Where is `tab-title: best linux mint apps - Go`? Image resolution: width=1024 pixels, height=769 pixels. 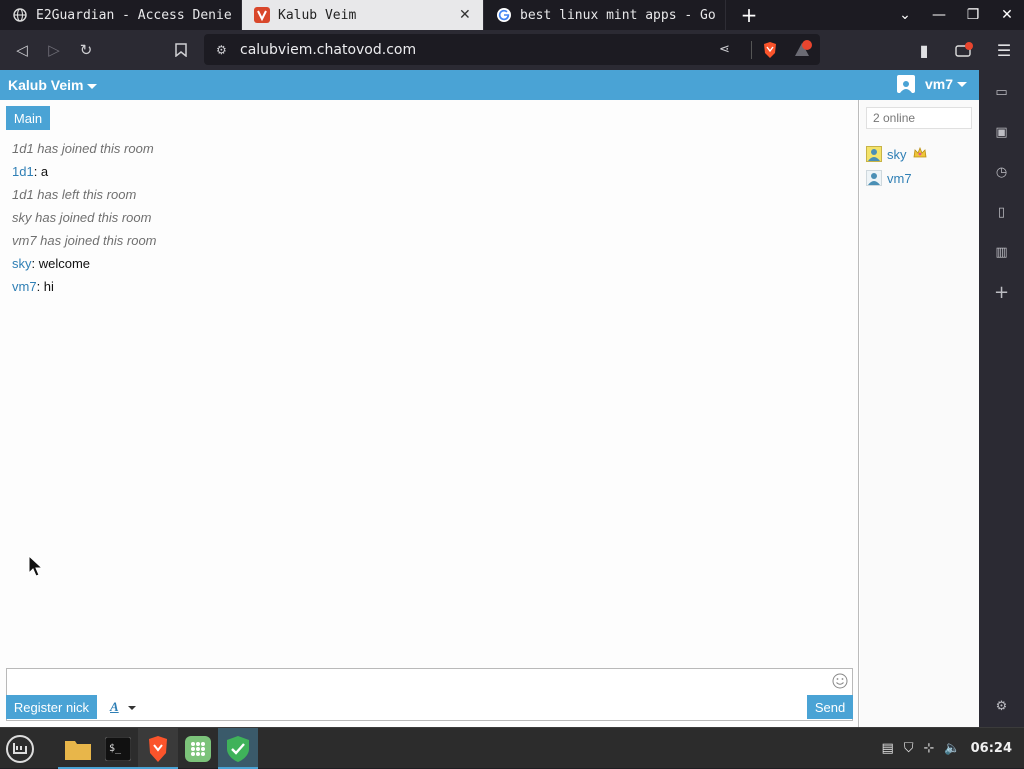
tab-title: best linux mint apps - Go is located at coordinates (617, 15).